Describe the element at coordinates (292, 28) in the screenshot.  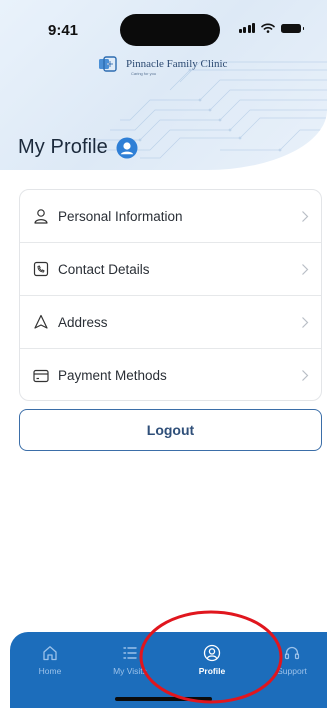
I see `battery-icon` at that location.